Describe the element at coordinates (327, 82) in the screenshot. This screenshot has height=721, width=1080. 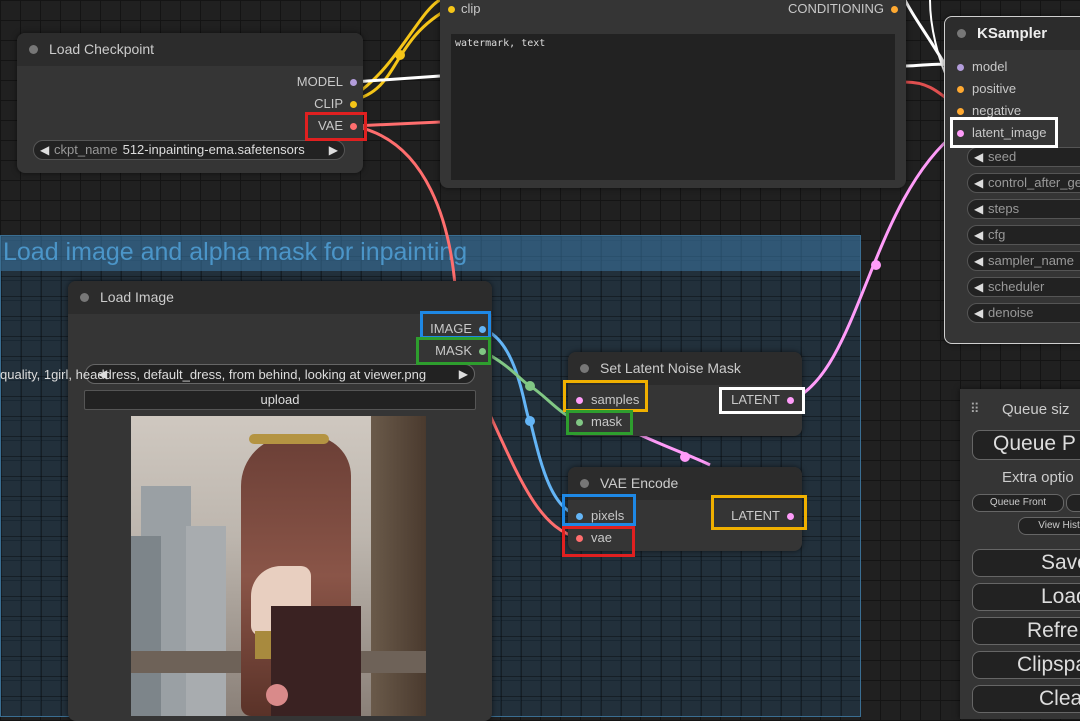
I see `model-output-slot: MODEL` at that location.